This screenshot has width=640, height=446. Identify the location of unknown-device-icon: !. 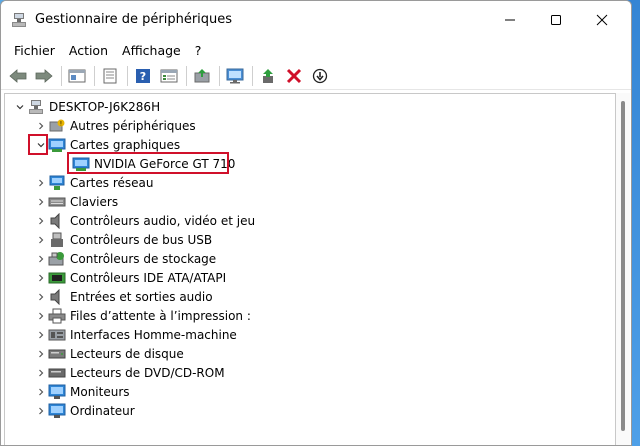
(57, 126).